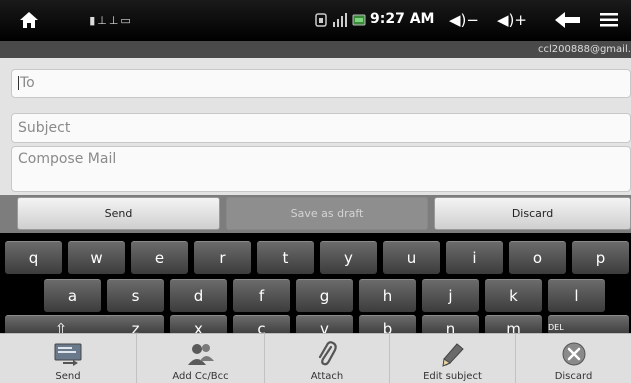 This screenshot has height=383, width=631. I want to click on menu-add-cc-bcc-label: Add Cc/Bcc, so click(200, 376).